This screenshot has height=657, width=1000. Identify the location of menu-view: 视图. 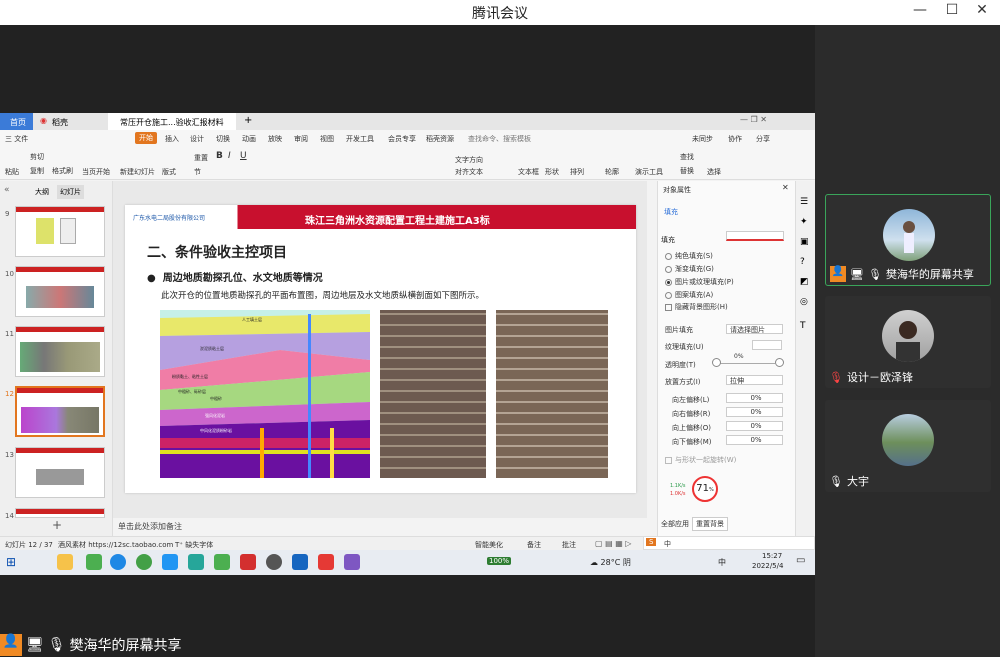
(327, 139).